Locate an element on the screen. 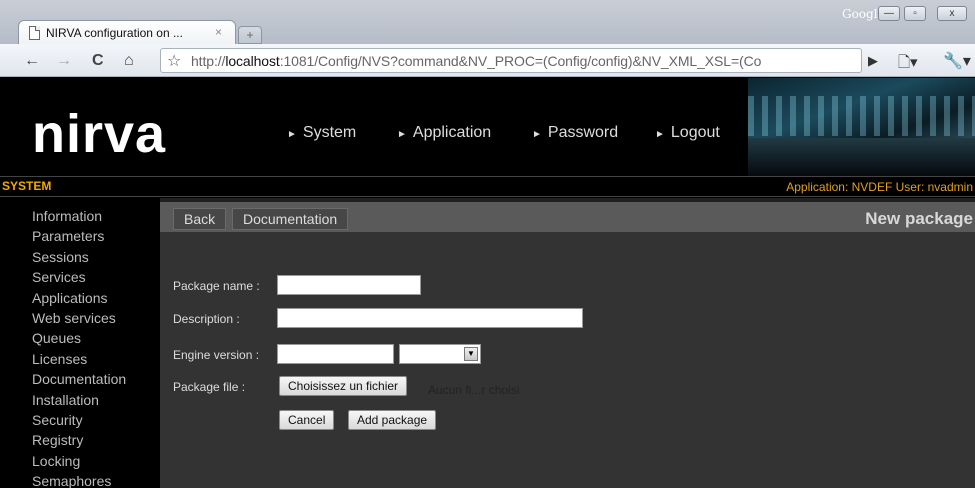 This screenshot has width=975, height=488. header-banner-image is located at coordinates (861, 127).